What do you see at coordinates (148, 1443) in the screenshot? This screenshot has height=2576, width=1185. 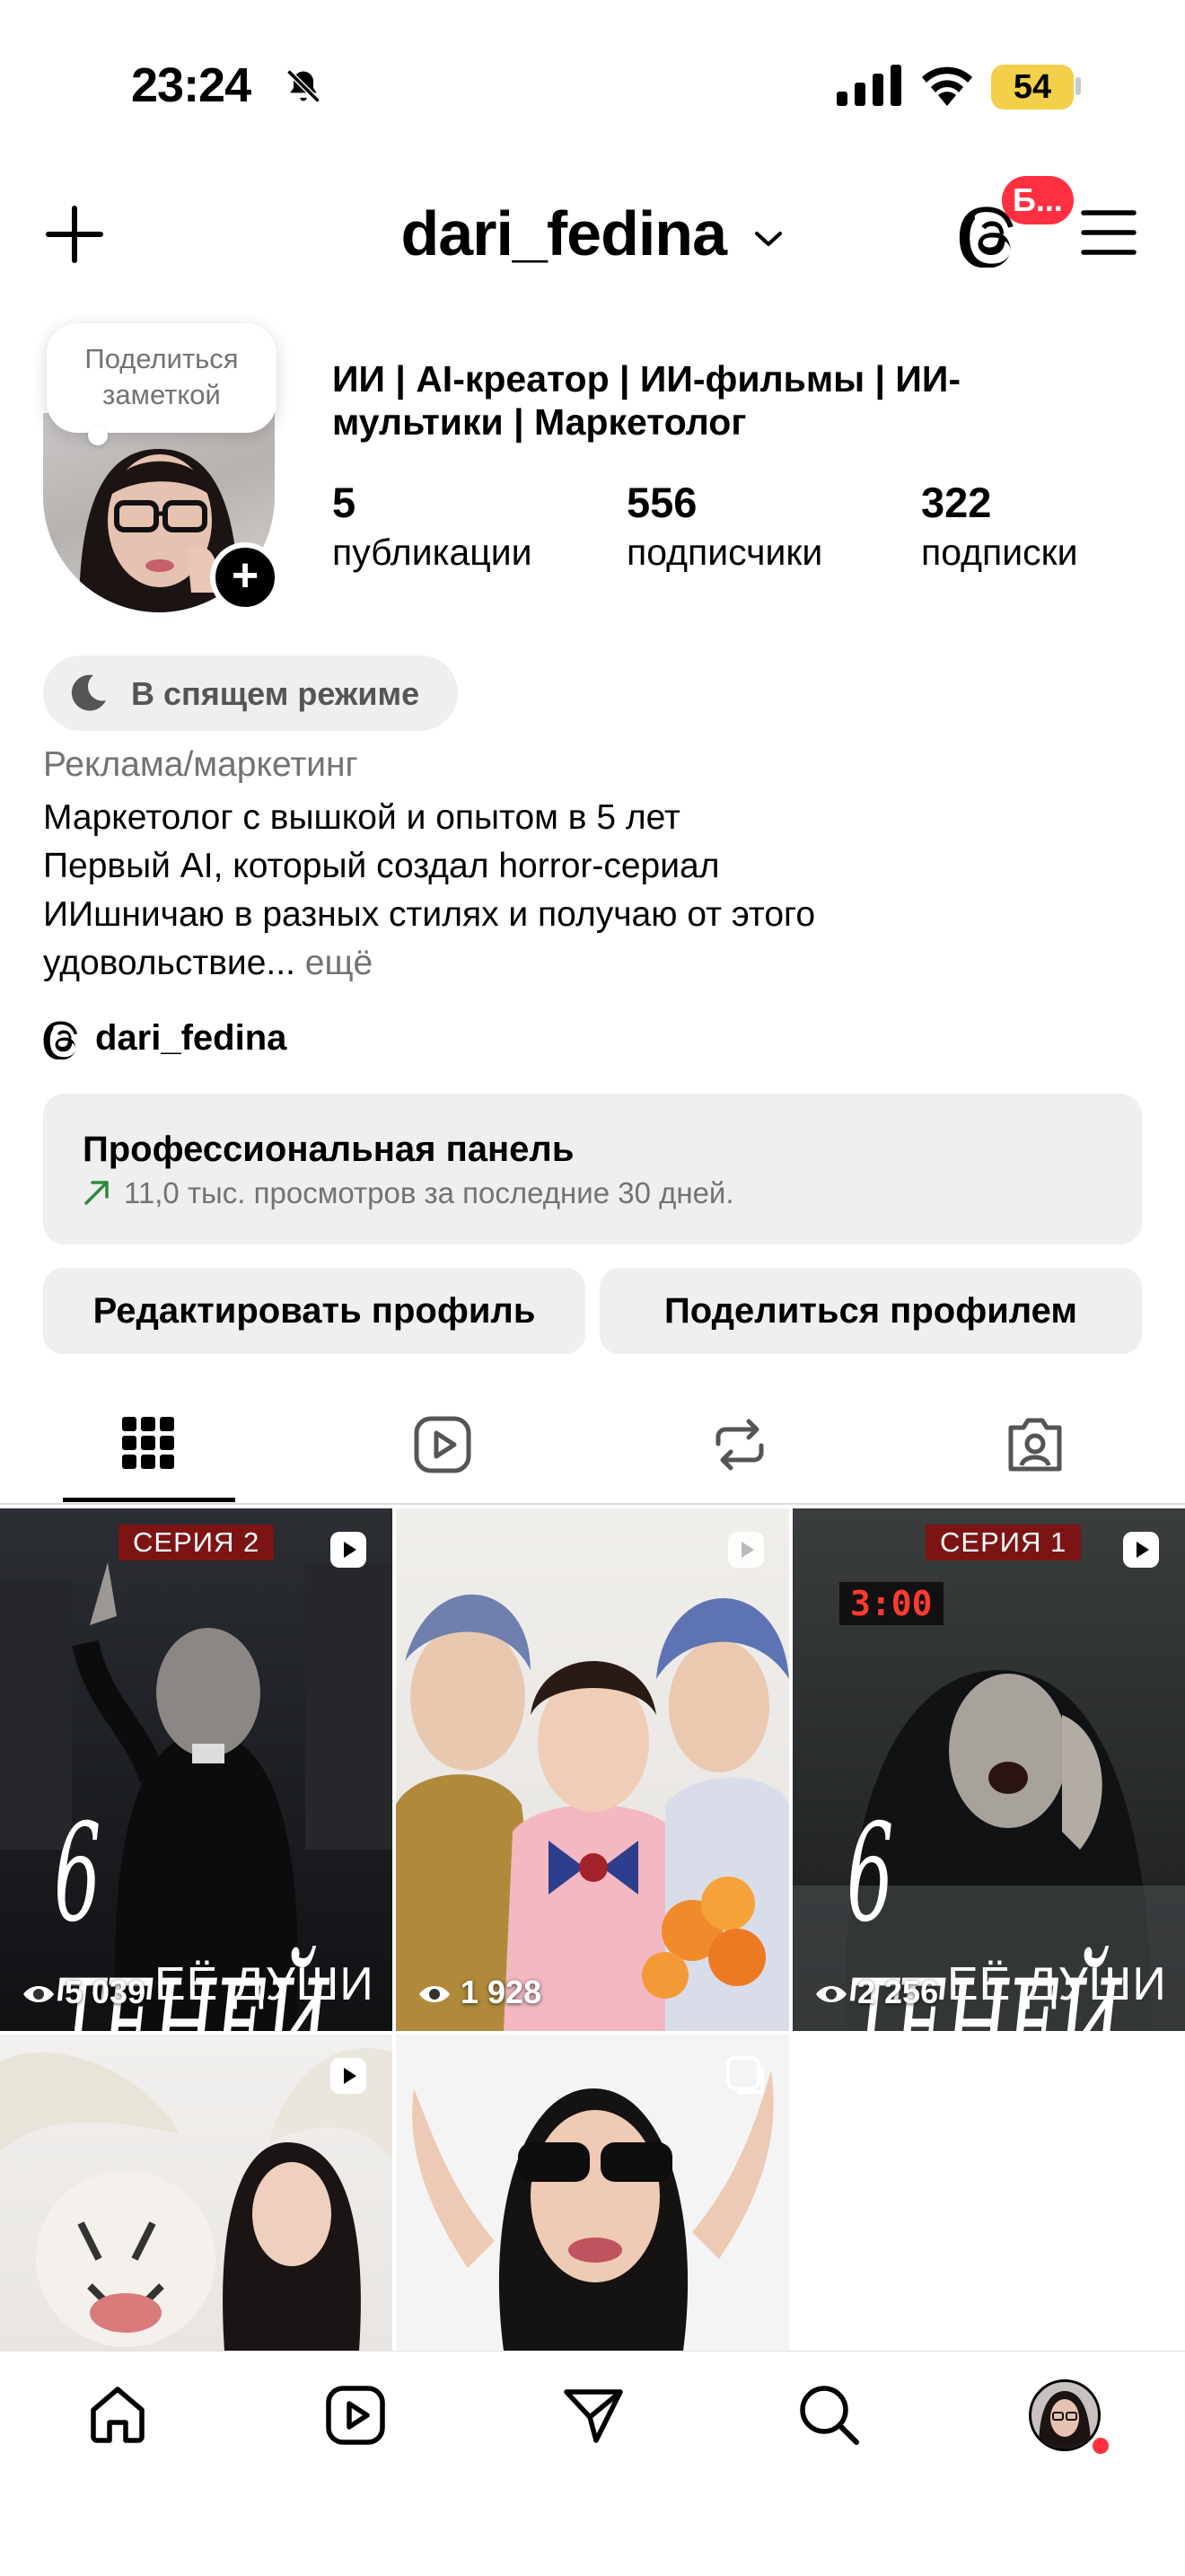 I see `grid-icon` at bounding box center [148, 1443].